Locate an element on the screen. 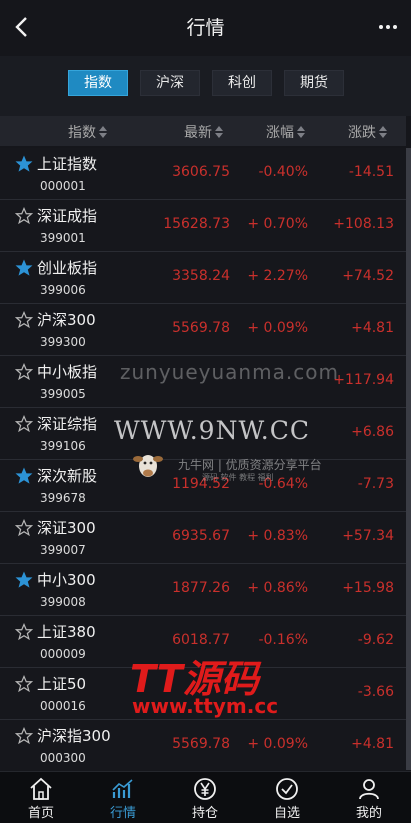 The width and height of the screenshot is (411, 823). change-amount: +108.13 is located at coordinates (363, 224).